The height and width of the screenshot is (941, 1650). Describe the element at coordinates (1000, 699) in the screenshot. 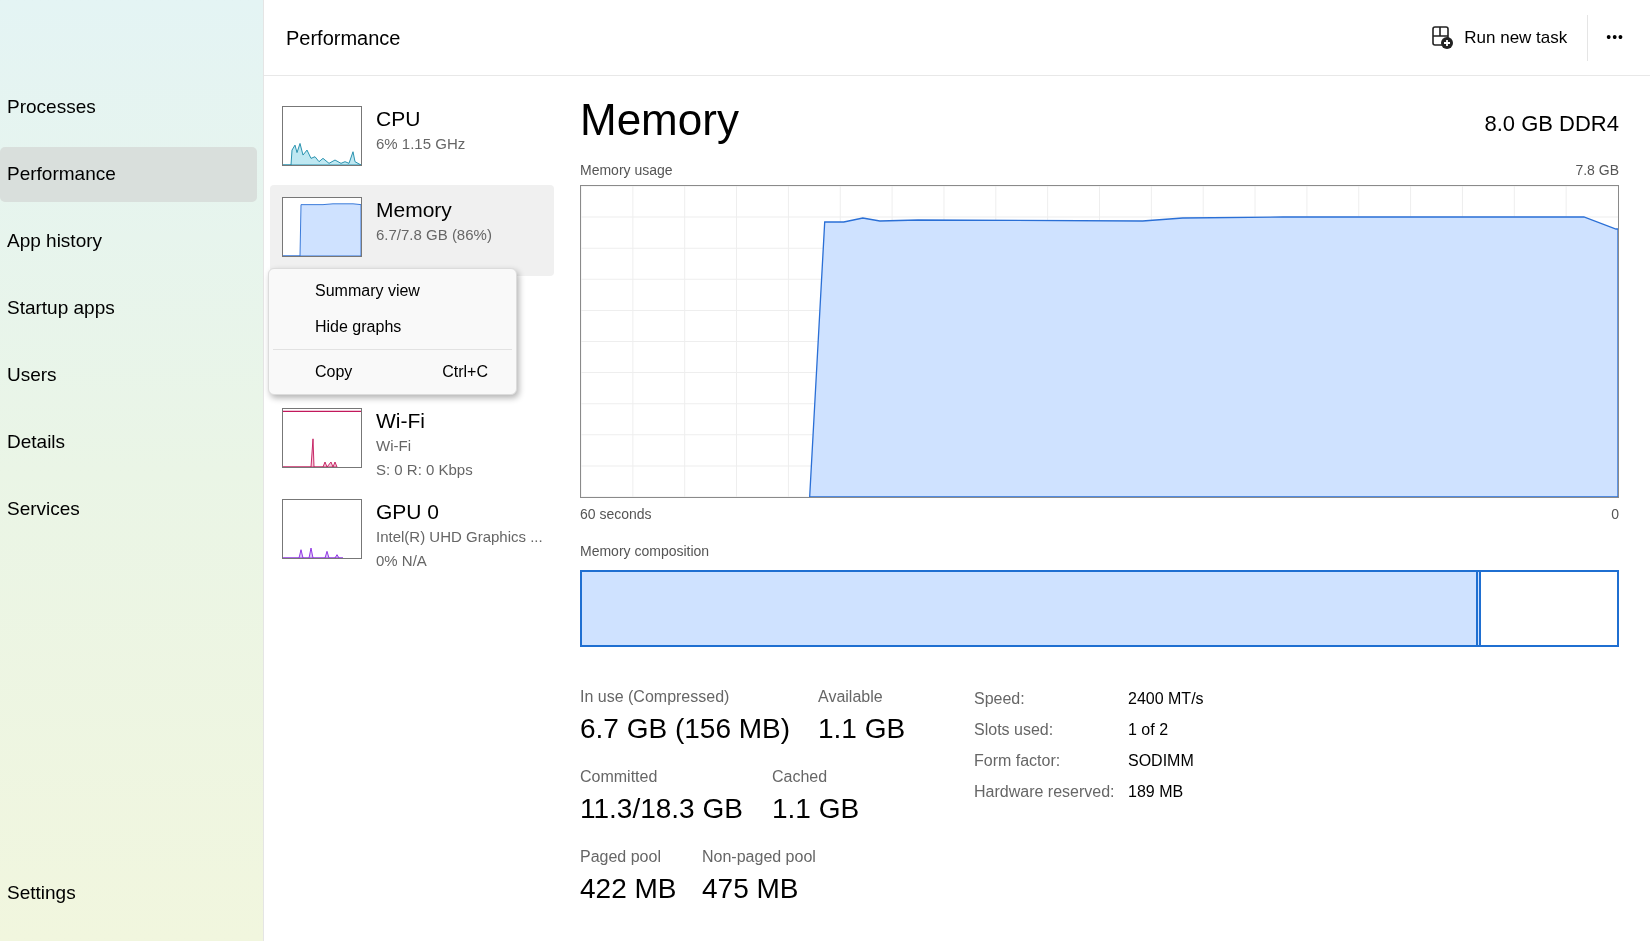

I see `property-label: Speed:` at that location.